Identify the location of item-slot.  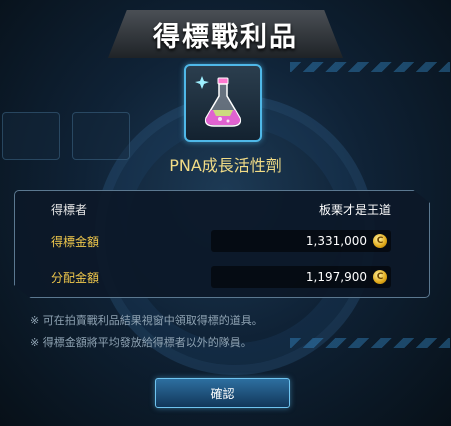
(223, 103).